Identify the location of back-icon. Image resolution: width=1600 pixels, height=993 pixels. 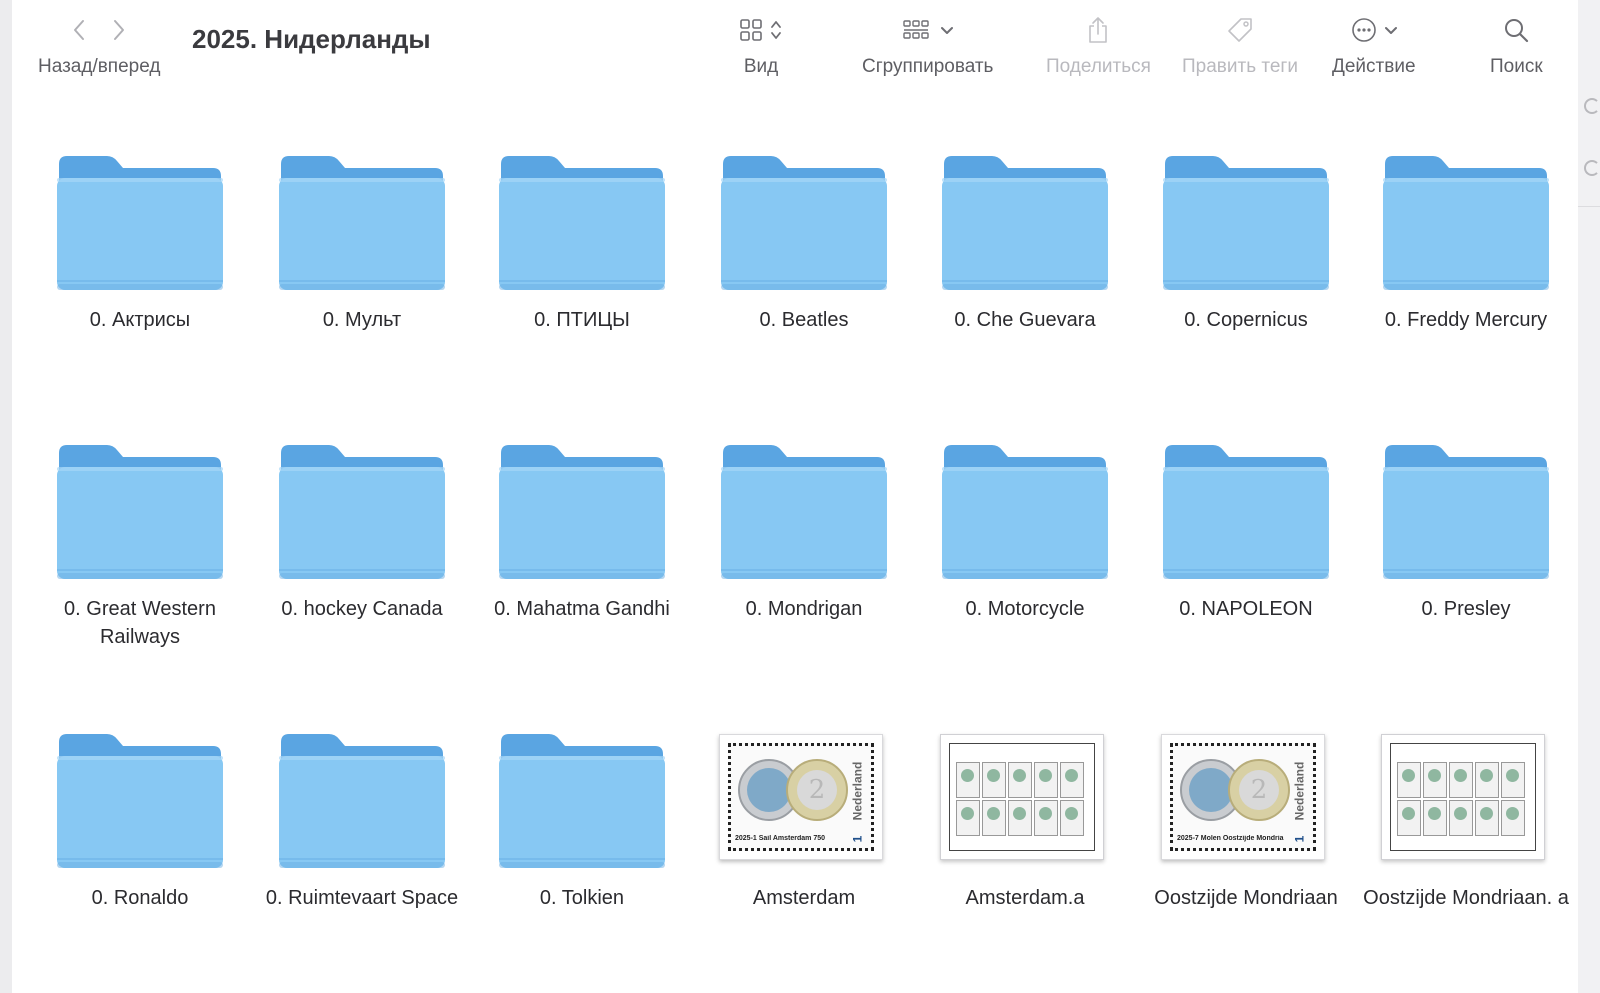
(79, 32).